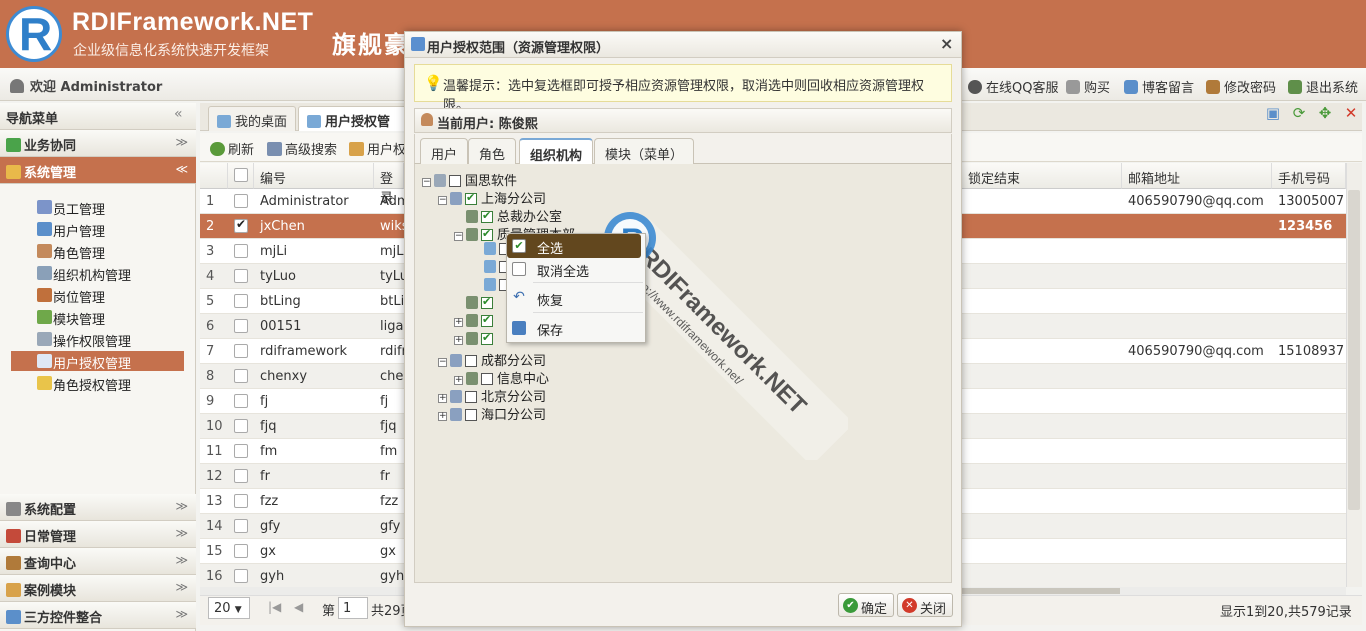 The height and width of the screenshot is (631, 1366). Describe the element at coordinates (492, 395) in the screenshot. I see `tree-node-beijing: + 北京分公司` at that location.